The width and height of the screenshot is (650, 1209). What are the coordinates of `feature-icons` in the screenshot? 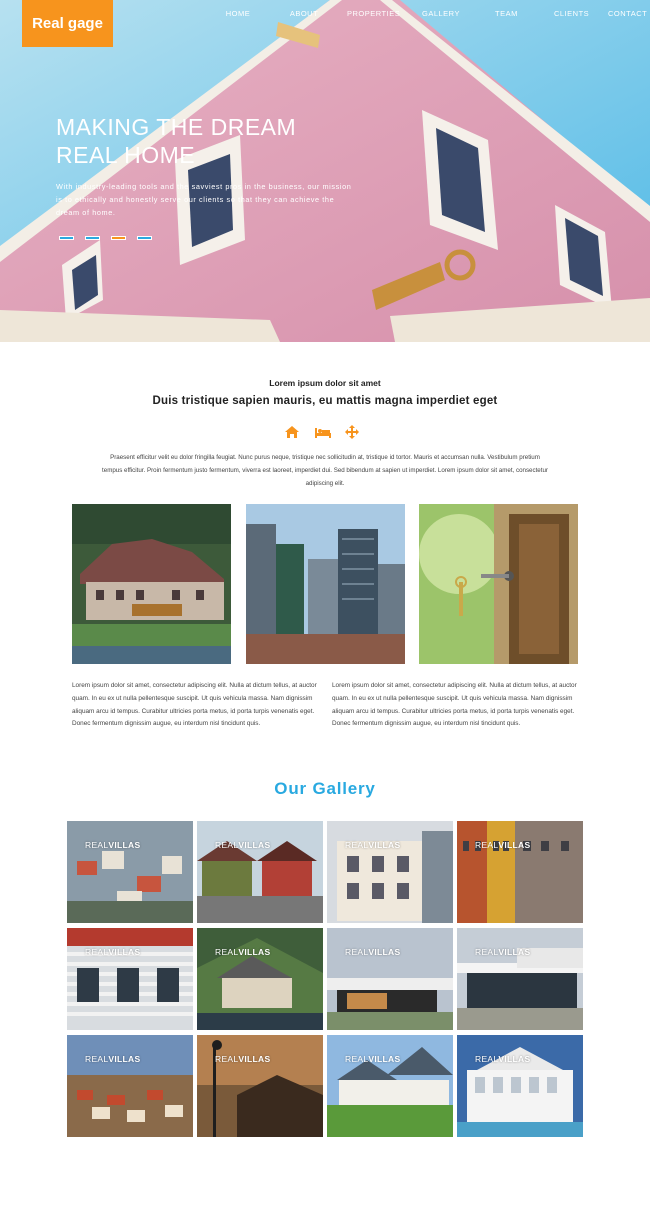 It's located at (322, 432).